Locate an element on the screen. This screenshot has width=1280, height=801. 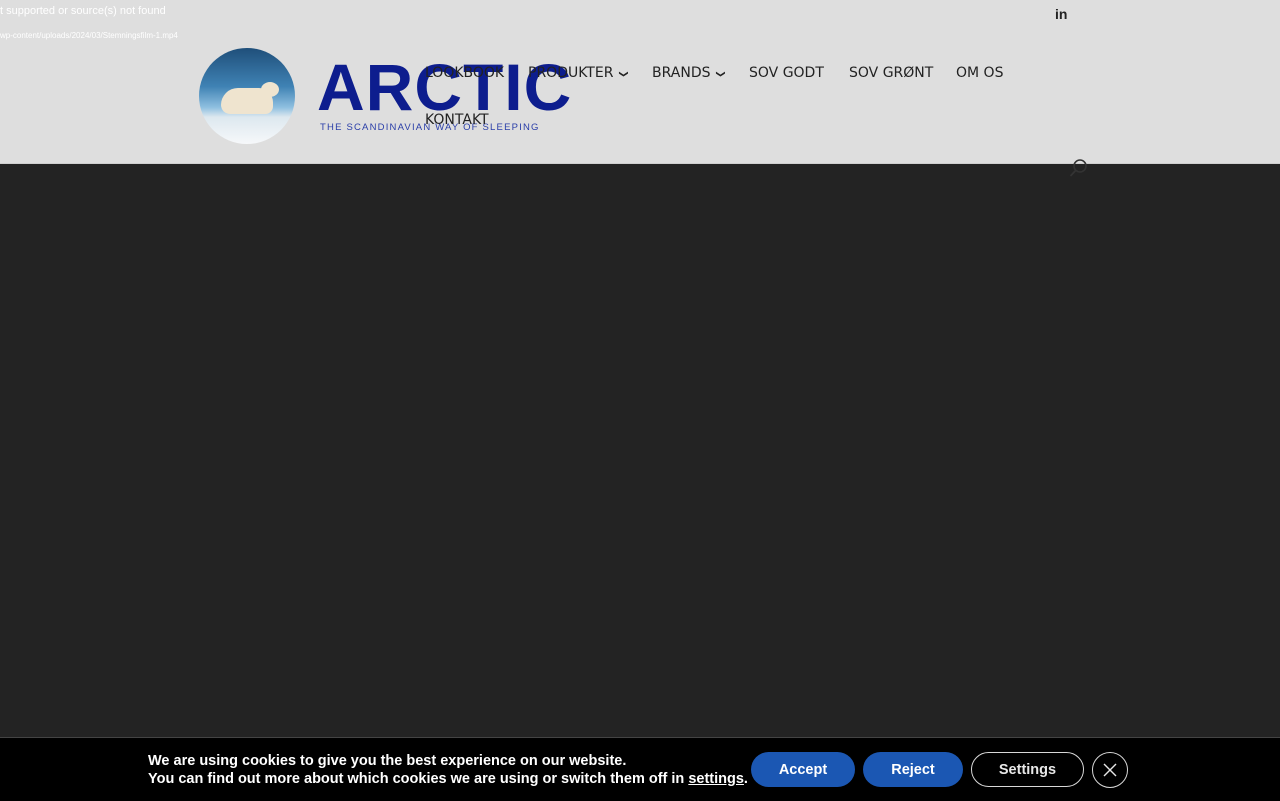
close-cookie-bar-button is located at coordinates (1110, 770).